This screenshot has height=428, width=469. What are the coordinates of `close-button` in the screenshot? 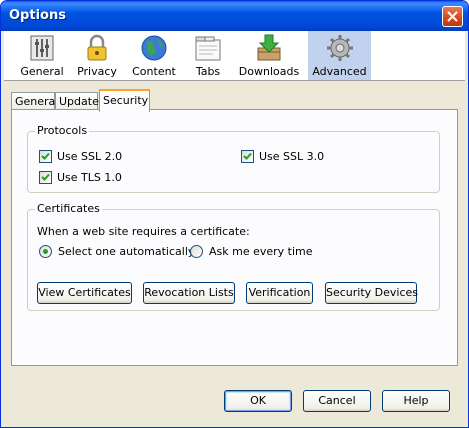 It's located at (452, 16).